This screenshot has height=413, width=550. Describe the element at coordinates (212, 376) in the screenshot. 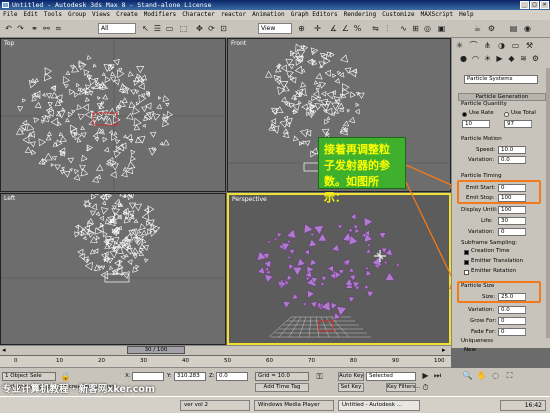

I see `z-label: Z:` at that location.